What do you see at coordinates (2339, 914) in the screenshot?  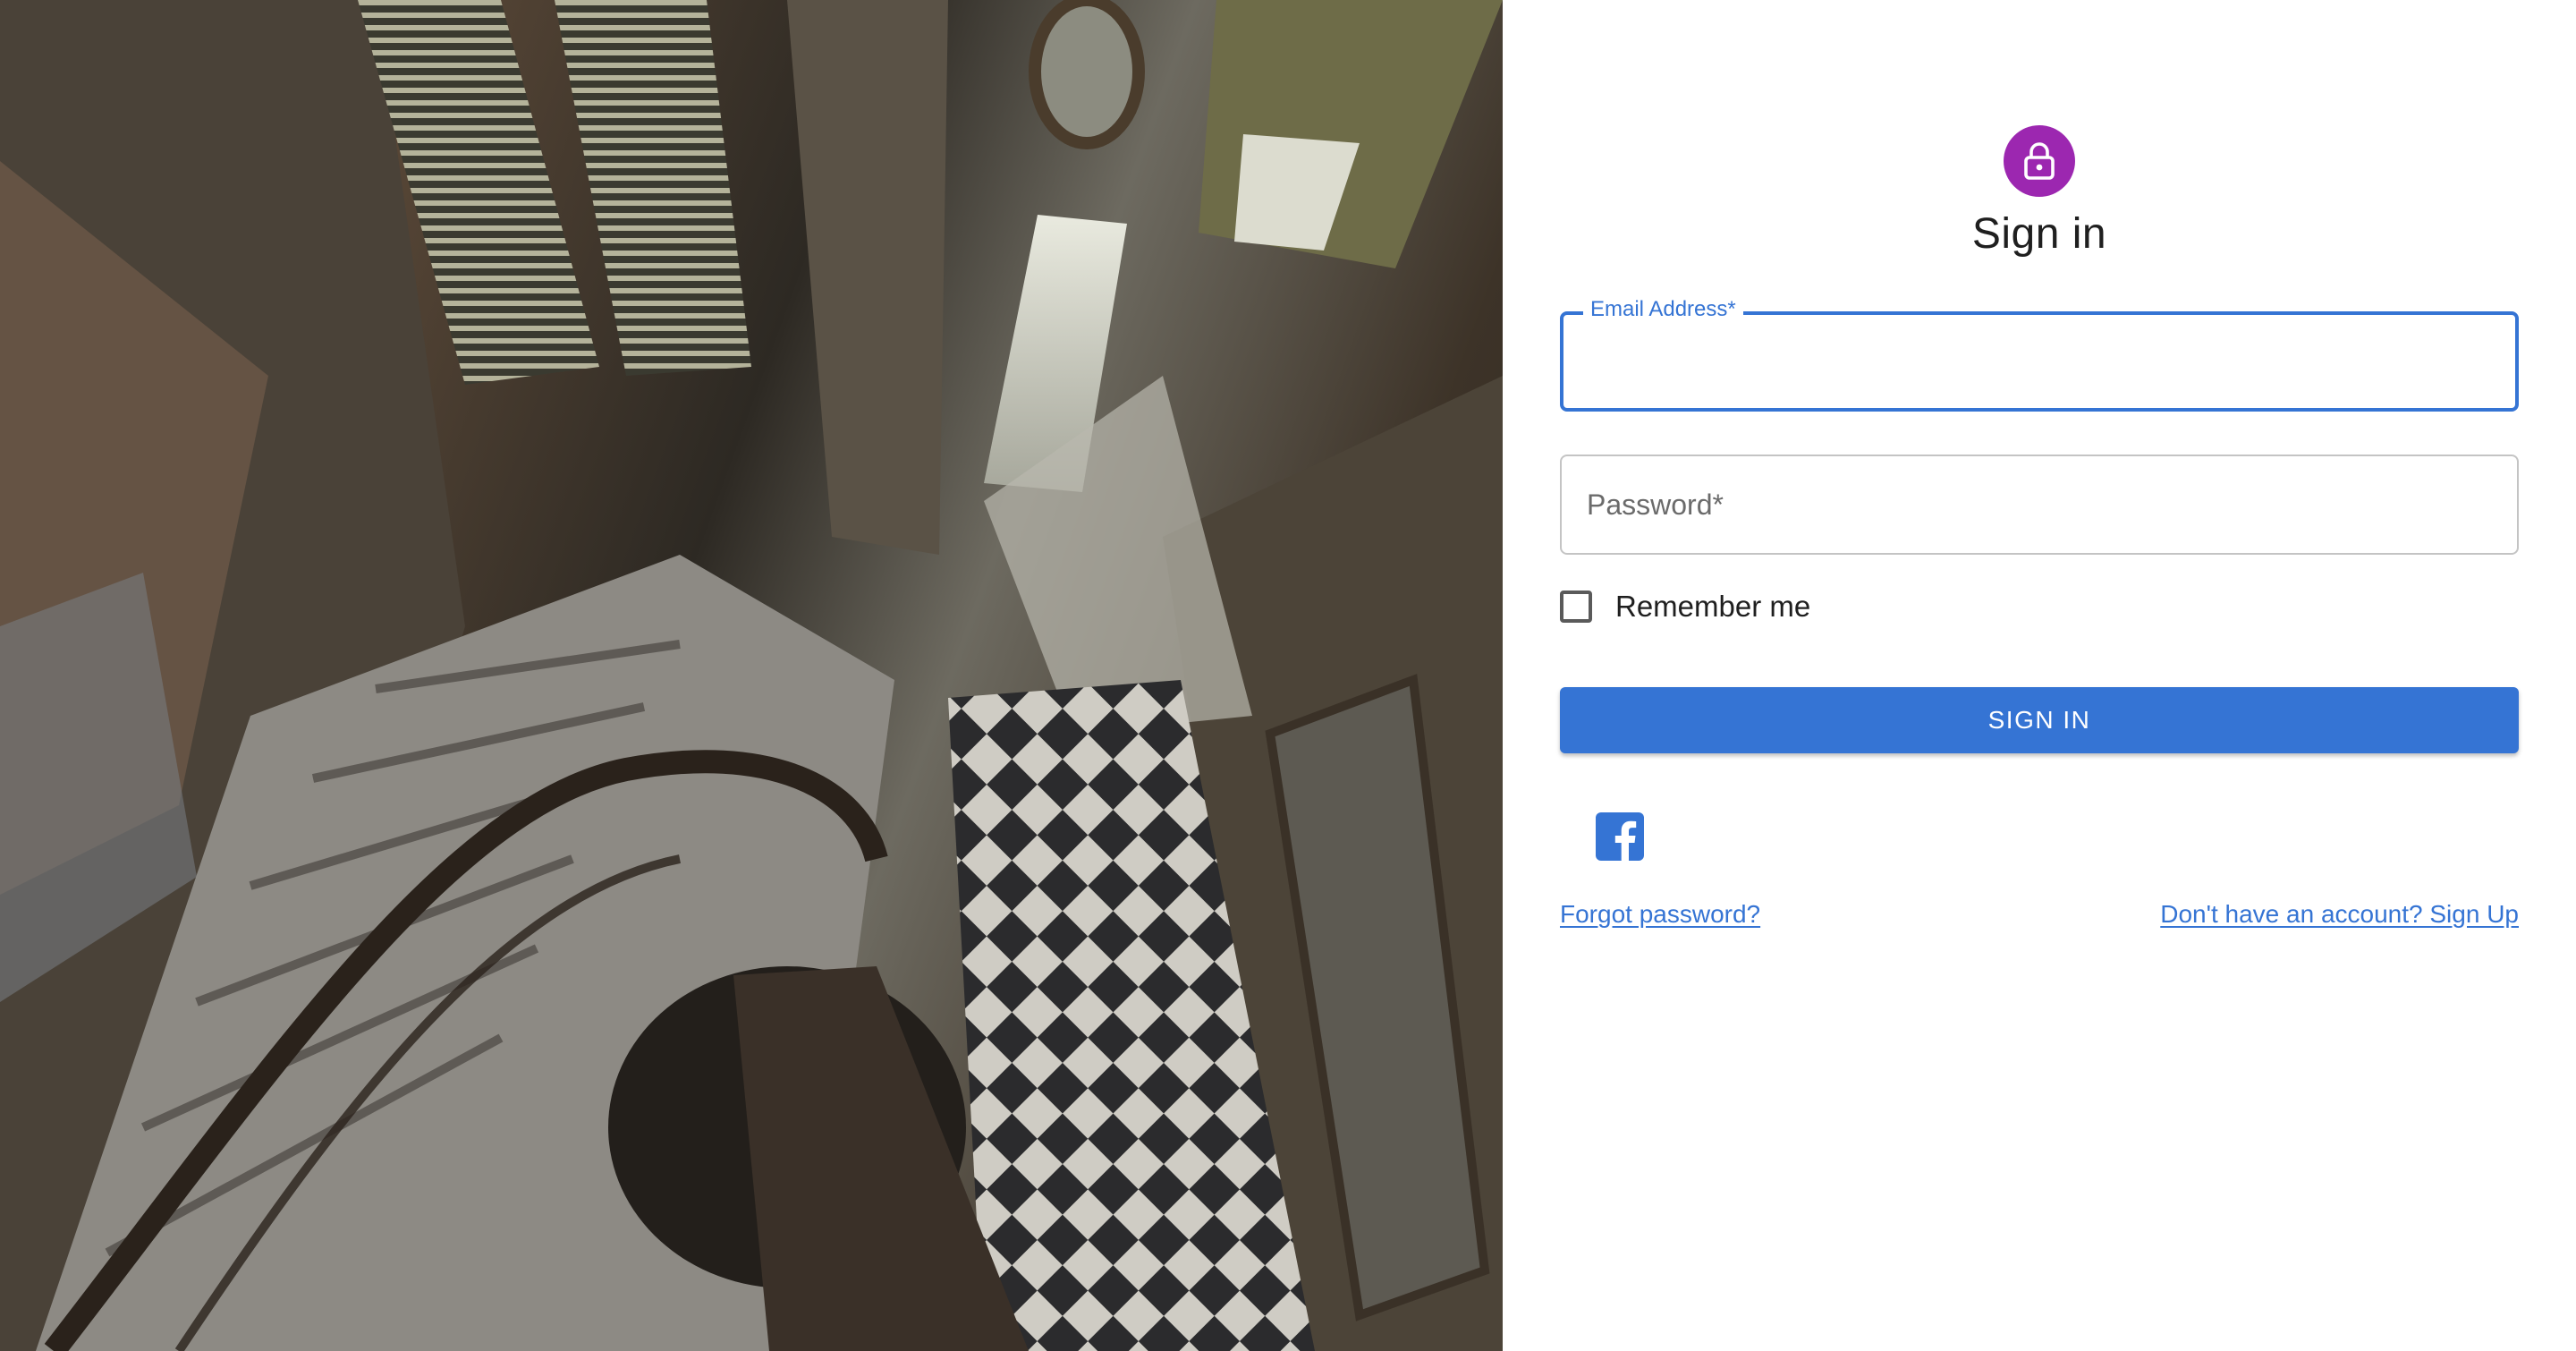 I see `sign-up-link: Don't have an account? Sign Up` at bounding box center [2339, 914].